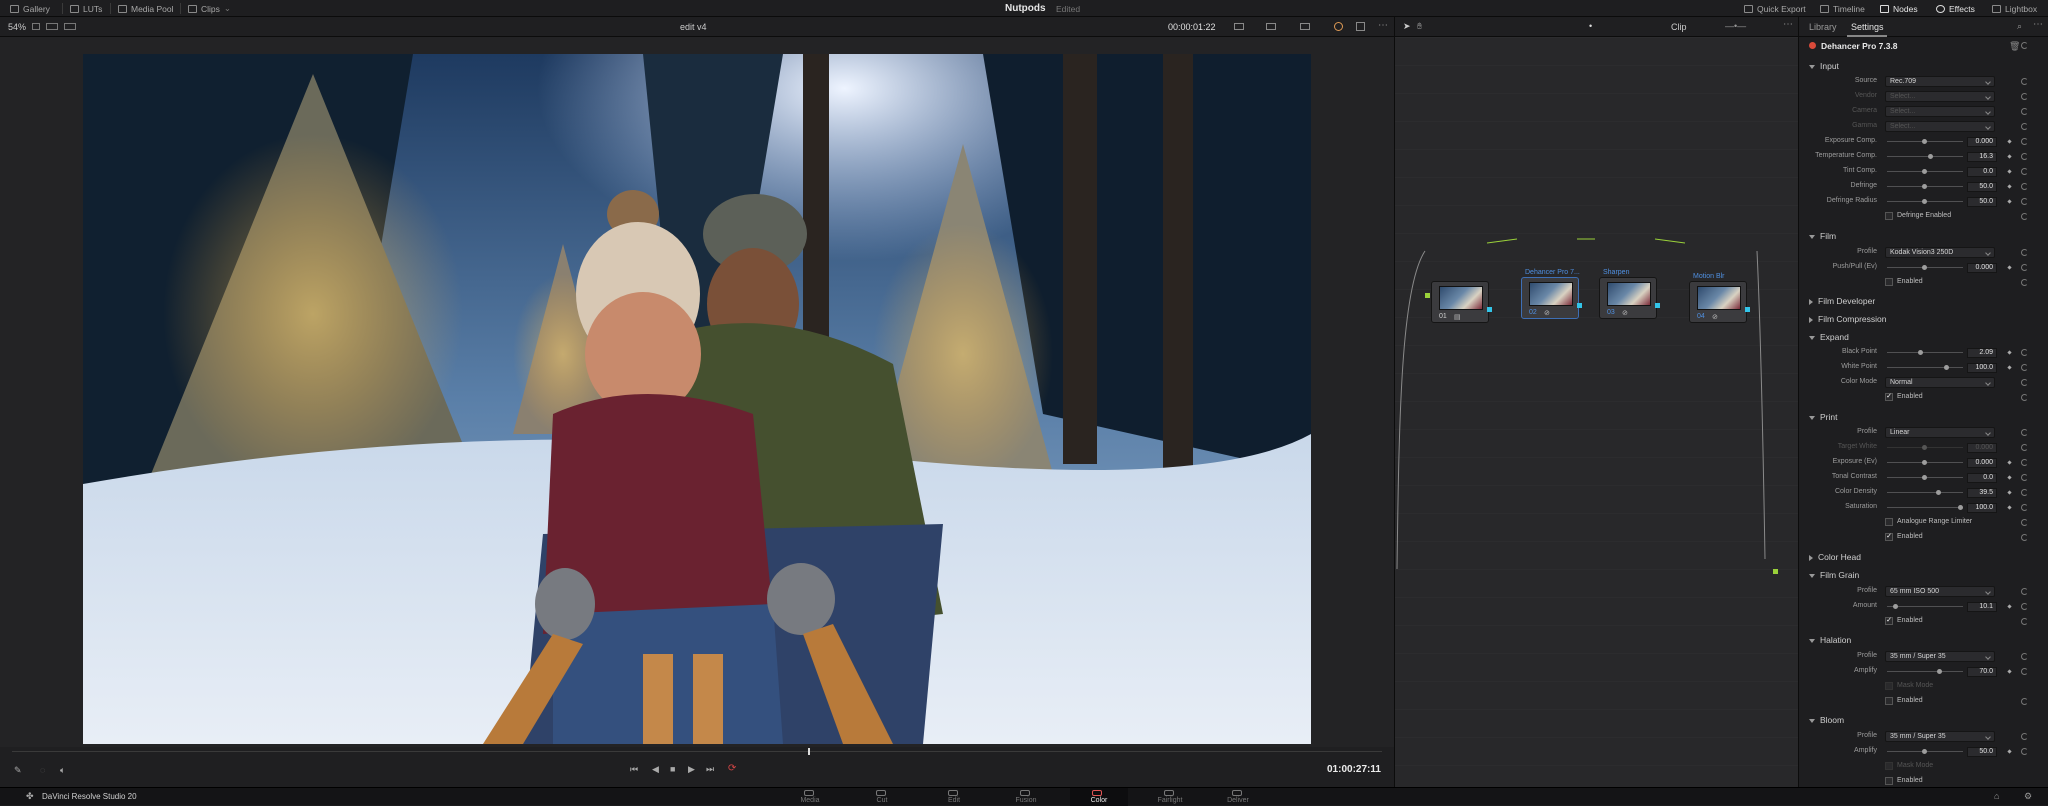 The width and height of the screenshot is (2048, 806). Describe the element at coordinates (1238, 797) in the screenshot. I see `page-deliver: Deliver` at that location.